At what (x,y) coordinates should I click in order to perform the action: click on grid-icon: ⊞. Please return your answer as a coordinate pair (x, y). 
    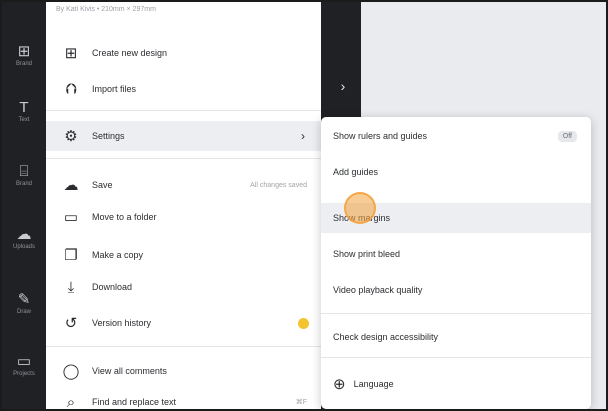
    Looking at the image, I should click on (24, 51).